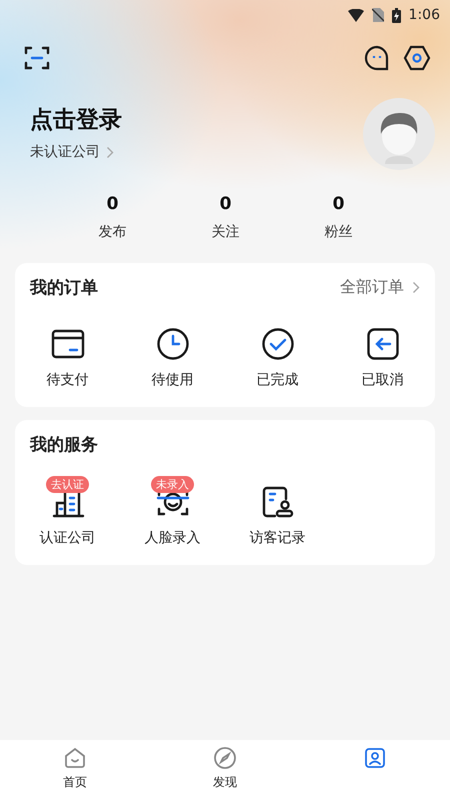 Image resolution: width=450 pixels, height=800 pixels. I want to click on checkmark-icon, so click(277, 344).